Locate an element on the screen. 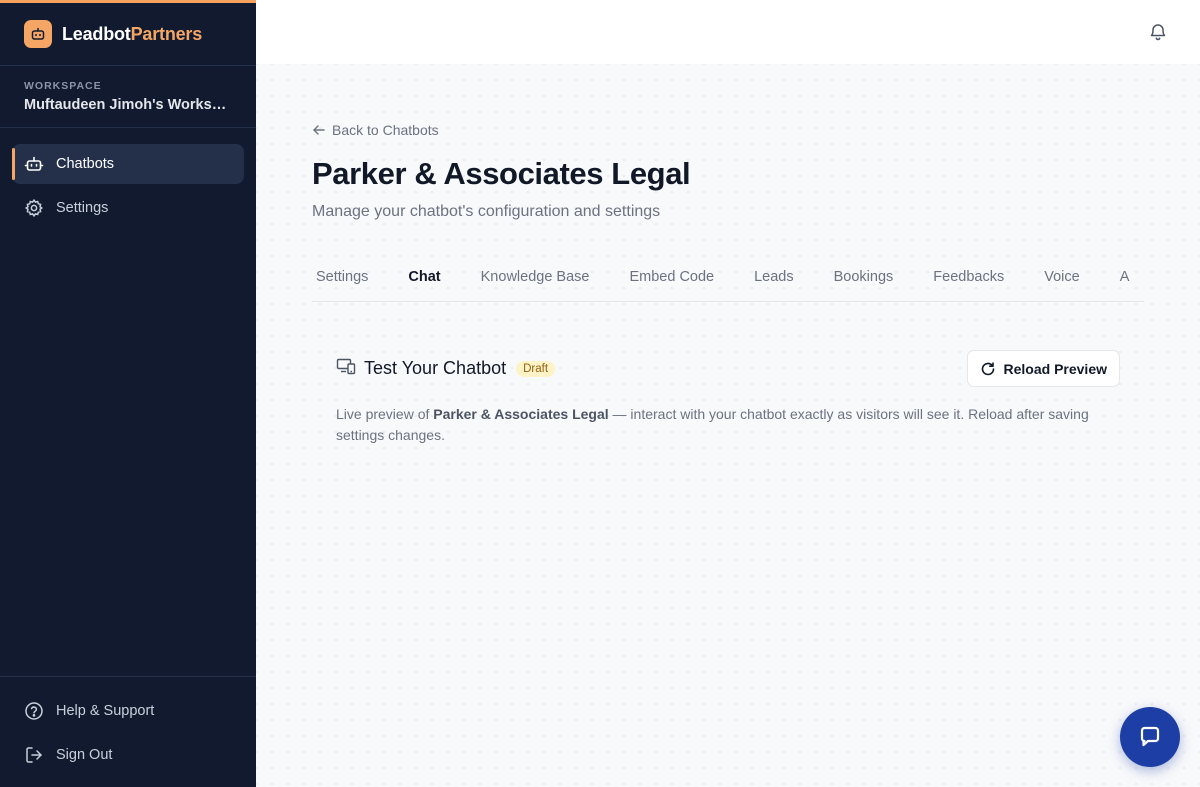 This screenshot has height=787, width=1200. sidebar-footer: Help & Support Sign Out is located at coordinates (128, 731).